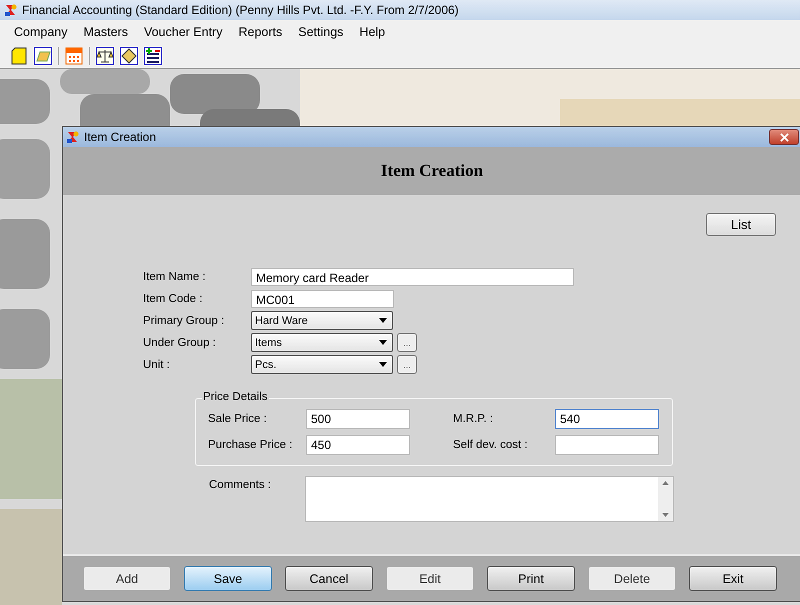  Describe the element at coordinates (157, 364) in the screenshot. I see `field-label: Unit :` at that location.